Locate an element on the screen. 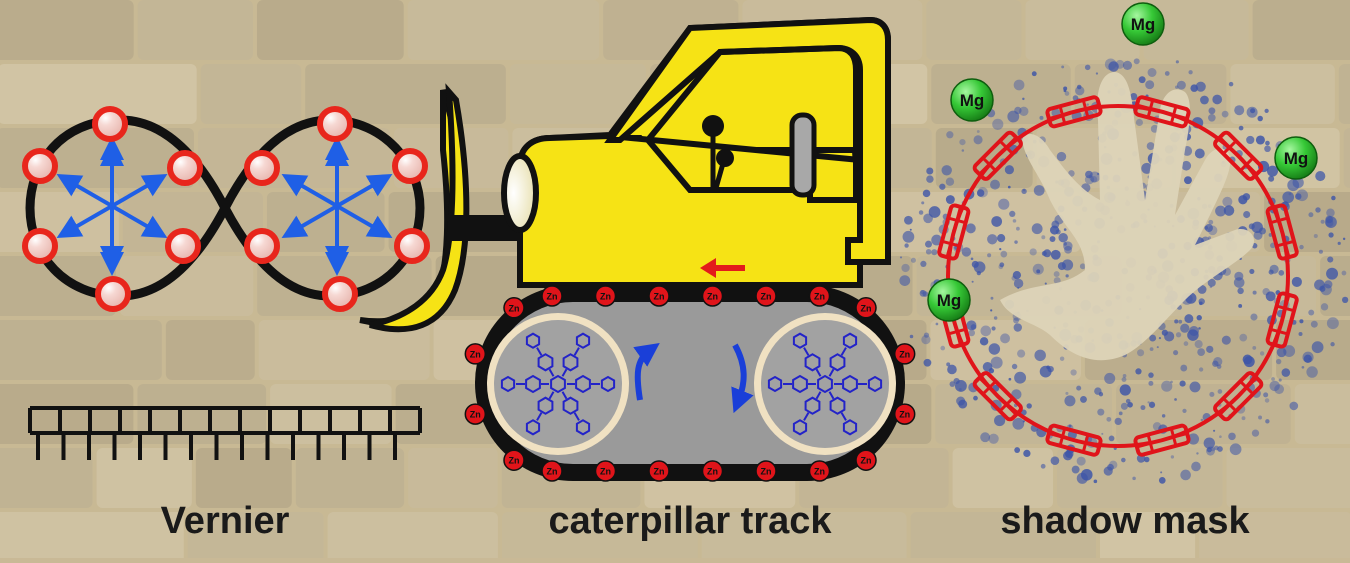 The height and width of the screenshot is (563, 1350). caption-vernier: Vernier is located at coordinates (225, 521).